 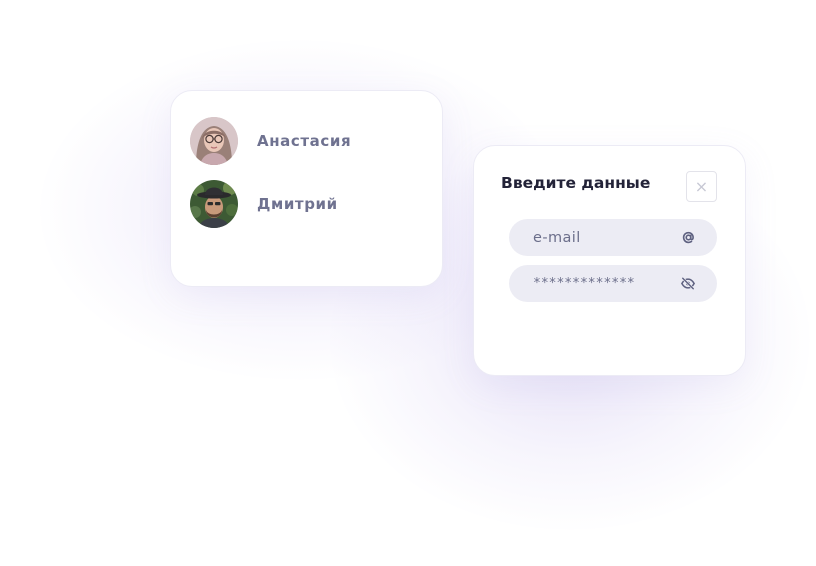 I want to click on contacts-card: Анастасия Дмитрий, so click(x=306, y=188).